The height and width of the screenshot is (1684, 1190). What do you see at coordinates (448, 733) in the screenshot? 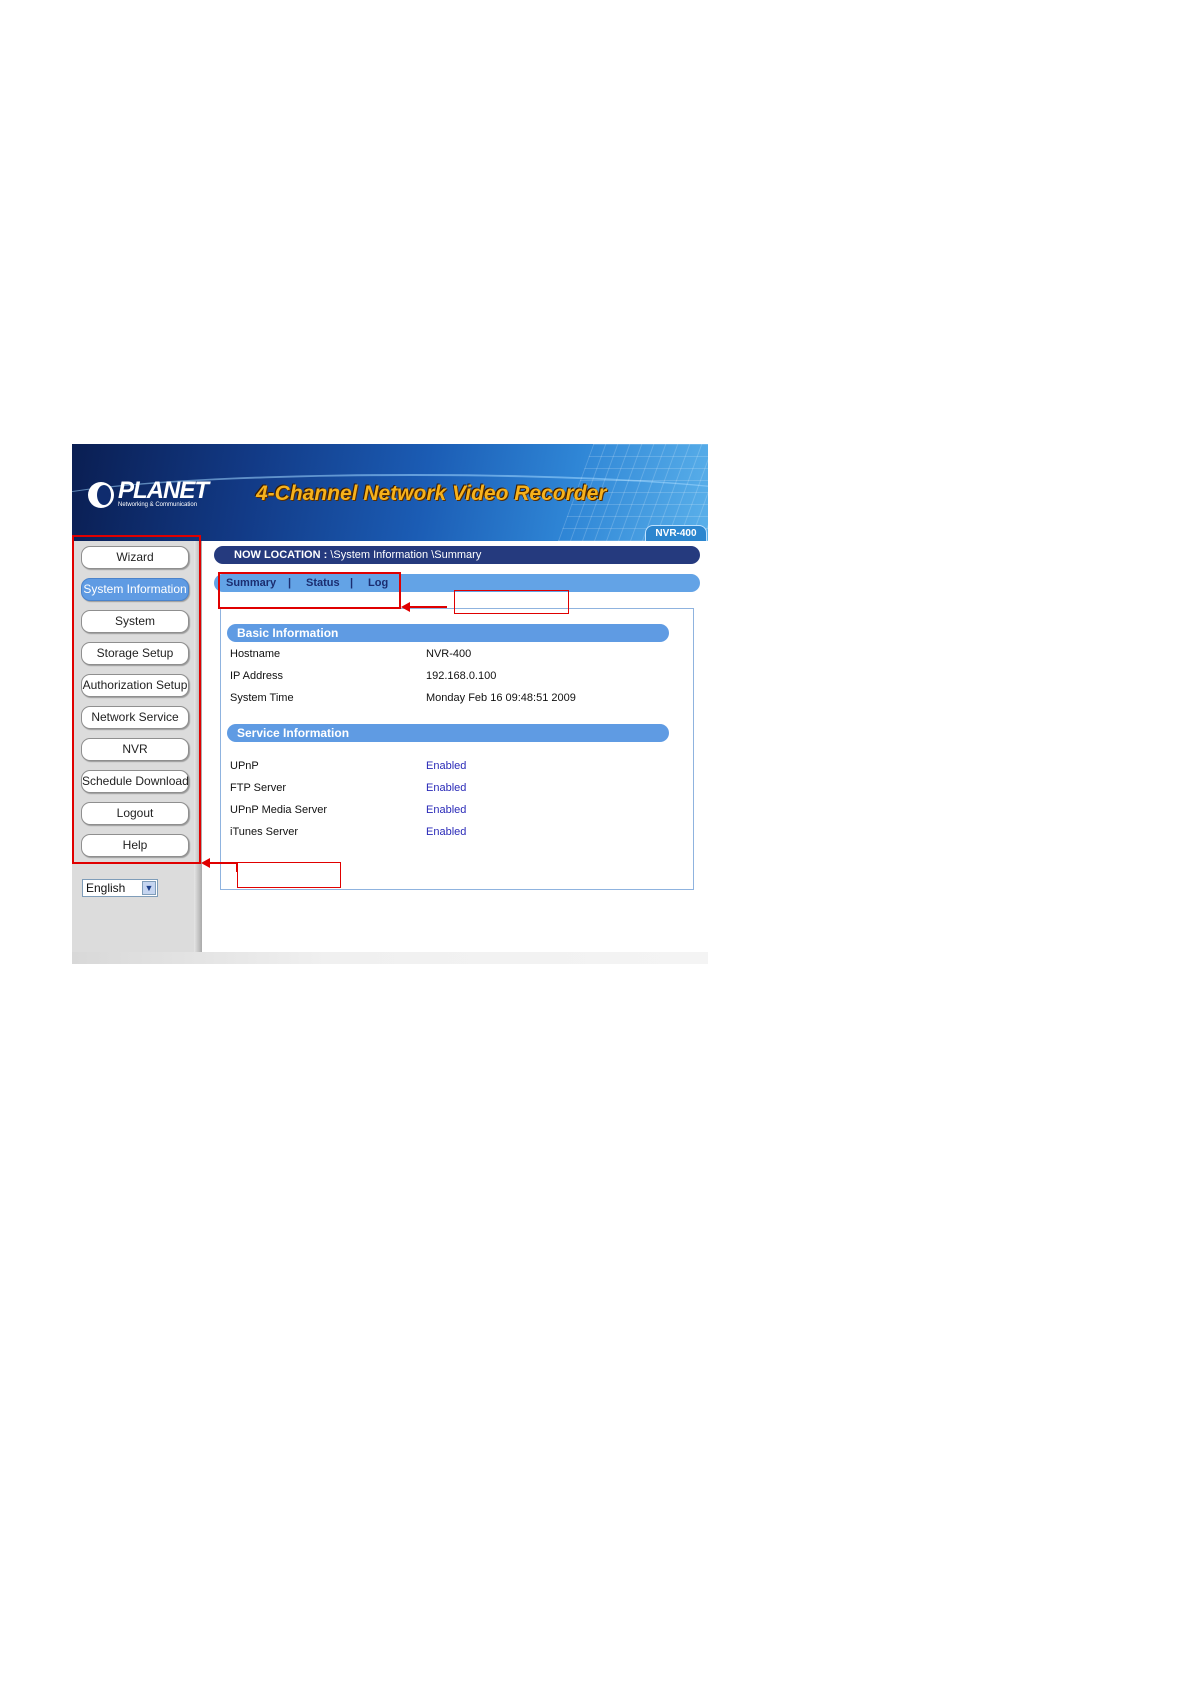
I see `service-information-heading: Service Information` at bounding box center [448, 733].